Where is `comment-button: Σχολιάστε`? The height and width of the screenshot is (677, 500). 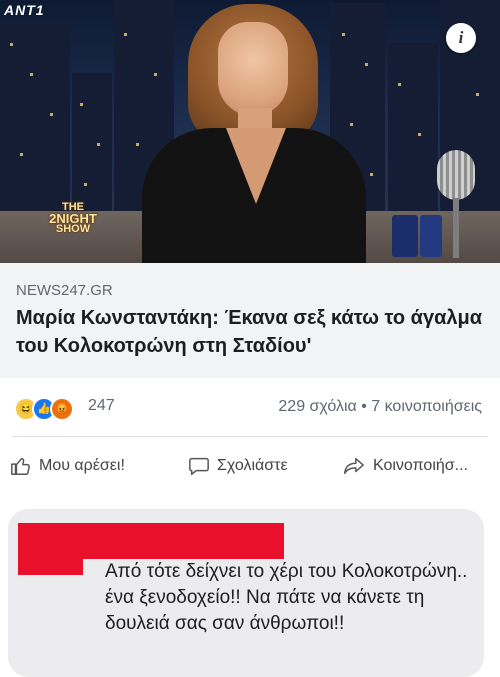 comment-button: Σχολιάστε is located at coordinates (238, 466).